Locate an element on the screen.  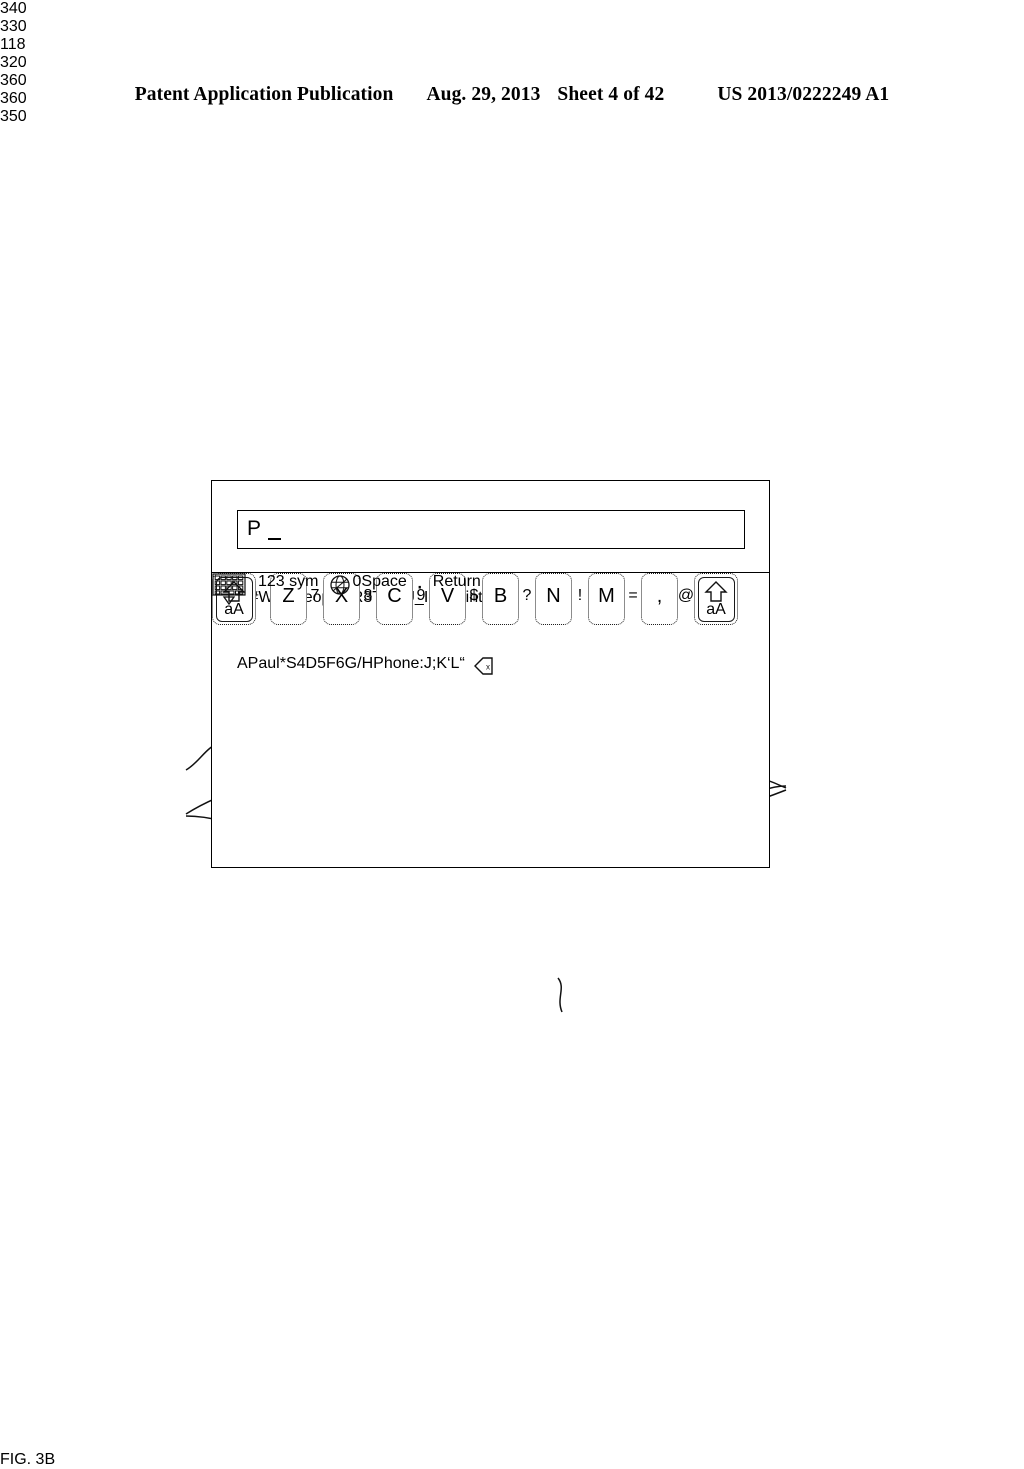
text-entry-area: P is located at coordinates (490, 527).